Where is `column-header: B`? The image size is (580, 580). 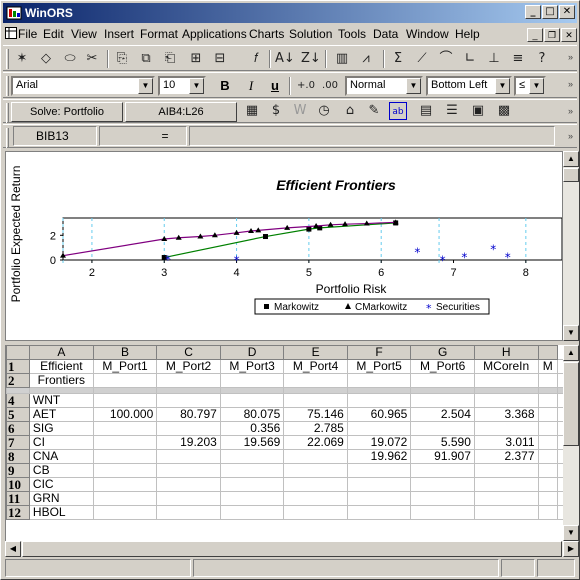 column-header: B is located at coordinates (125, 352).